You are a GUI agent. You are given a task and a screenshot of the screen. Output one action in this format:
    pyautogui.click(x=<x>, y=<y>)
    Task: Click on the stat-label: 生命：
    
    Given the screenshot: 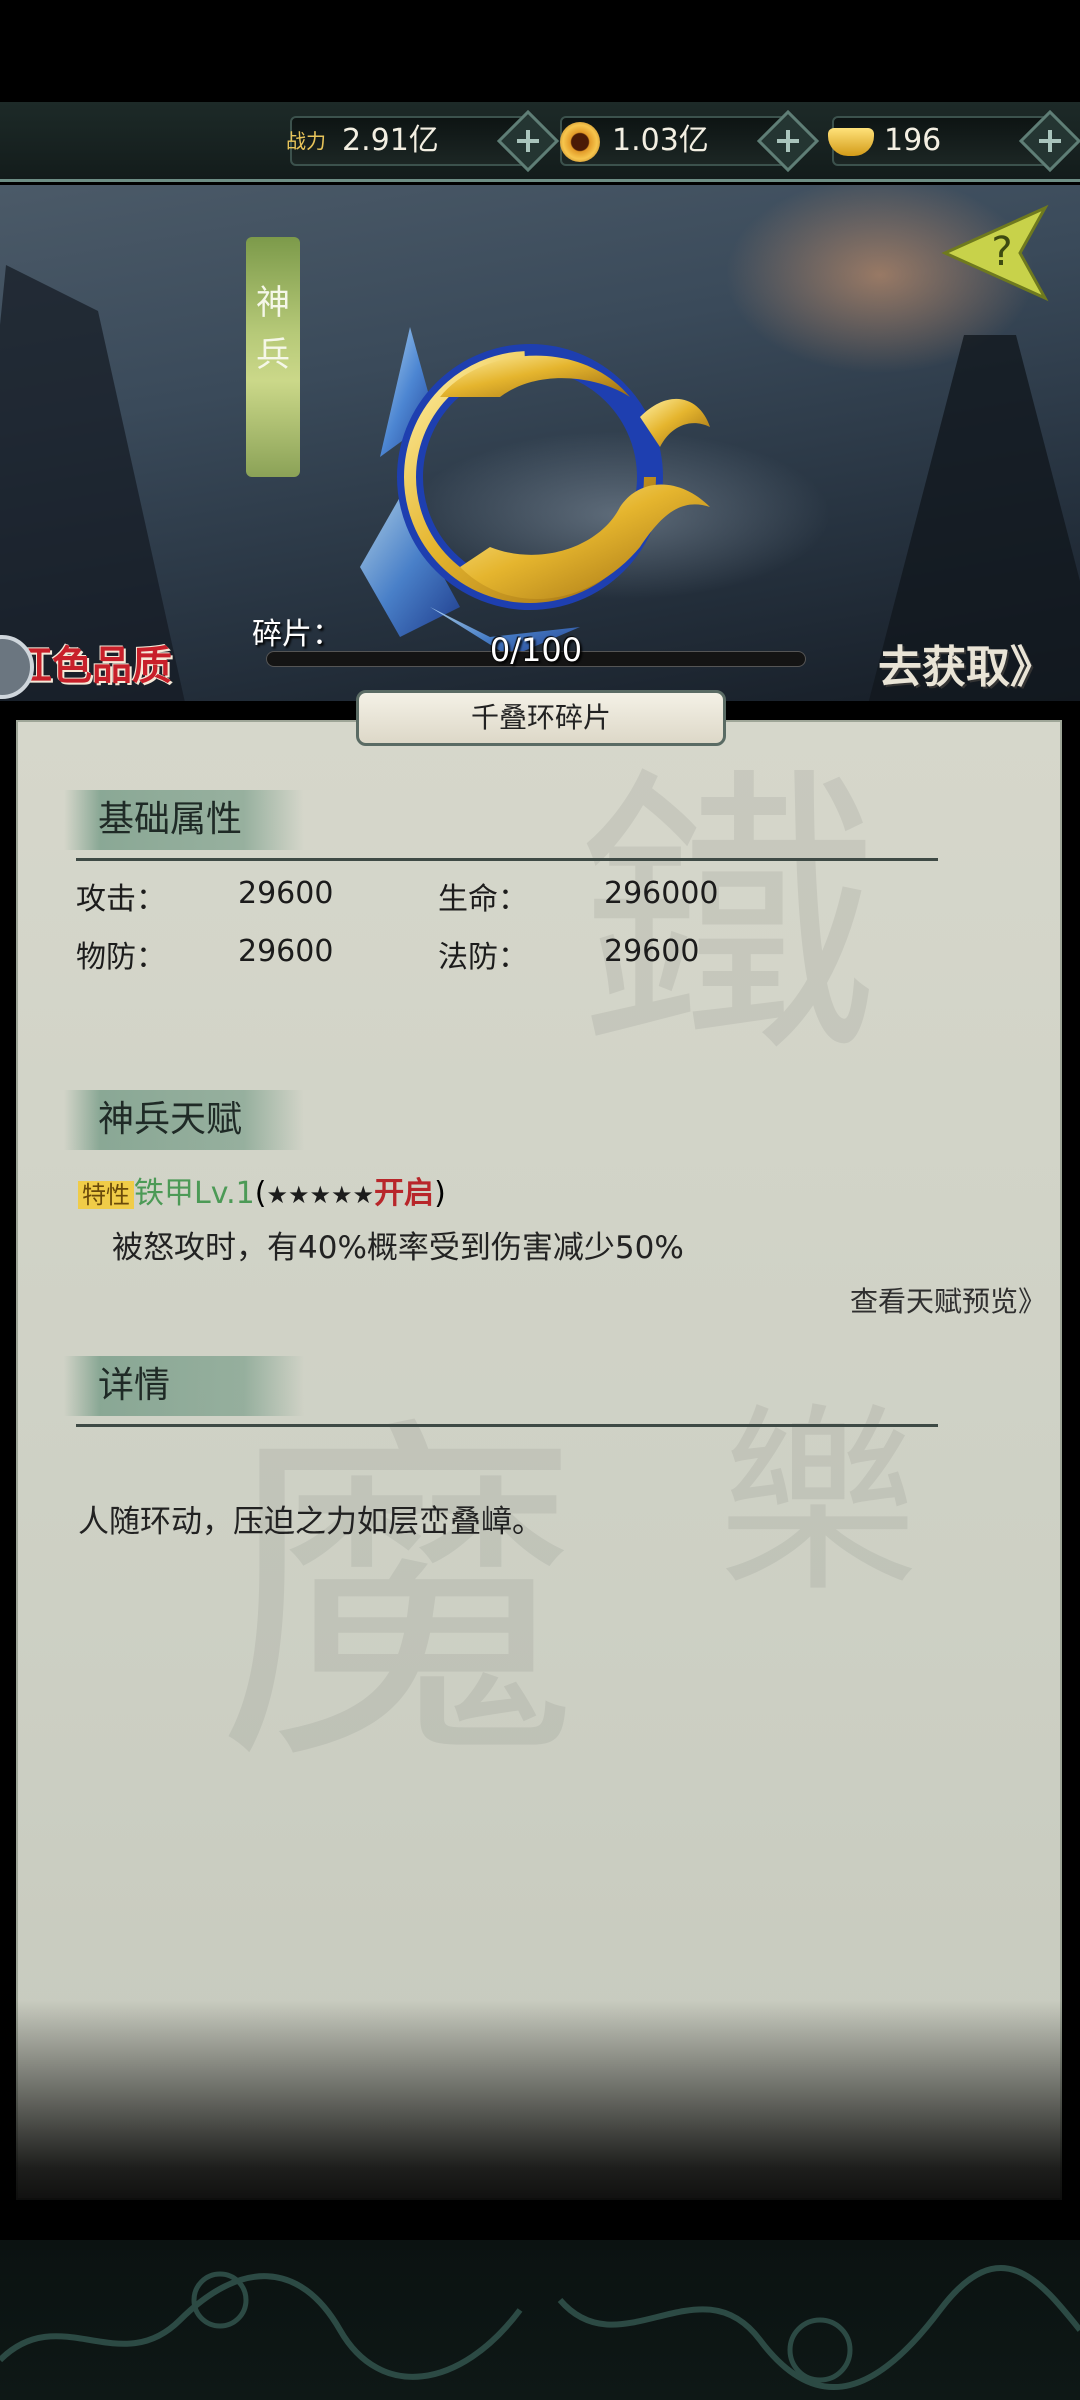 What is the action you would take?
    pyautogui.click(x=483, y=899)
    